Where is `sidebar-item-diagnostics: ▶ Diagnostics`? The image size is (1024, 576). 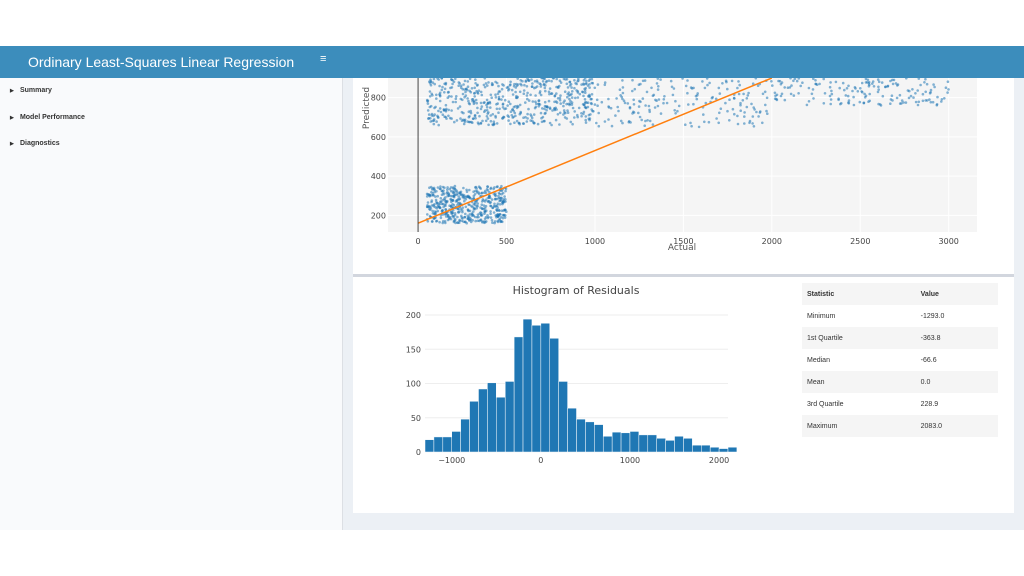
sidebar-item-diagnostics: ▶ Diagnostics is located at coordinates (35, 143).